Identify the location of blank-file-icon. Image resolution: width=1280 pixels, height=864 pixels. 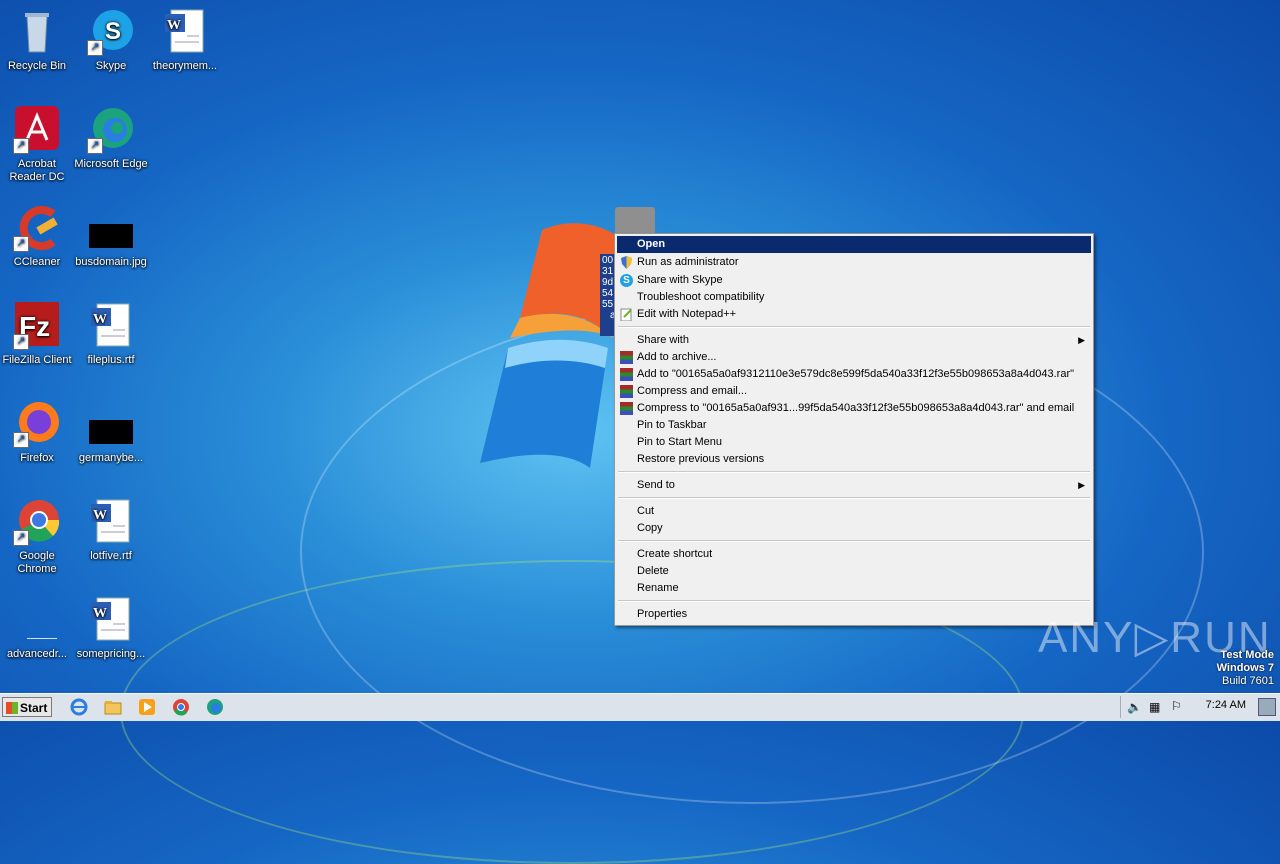
(37, 620).